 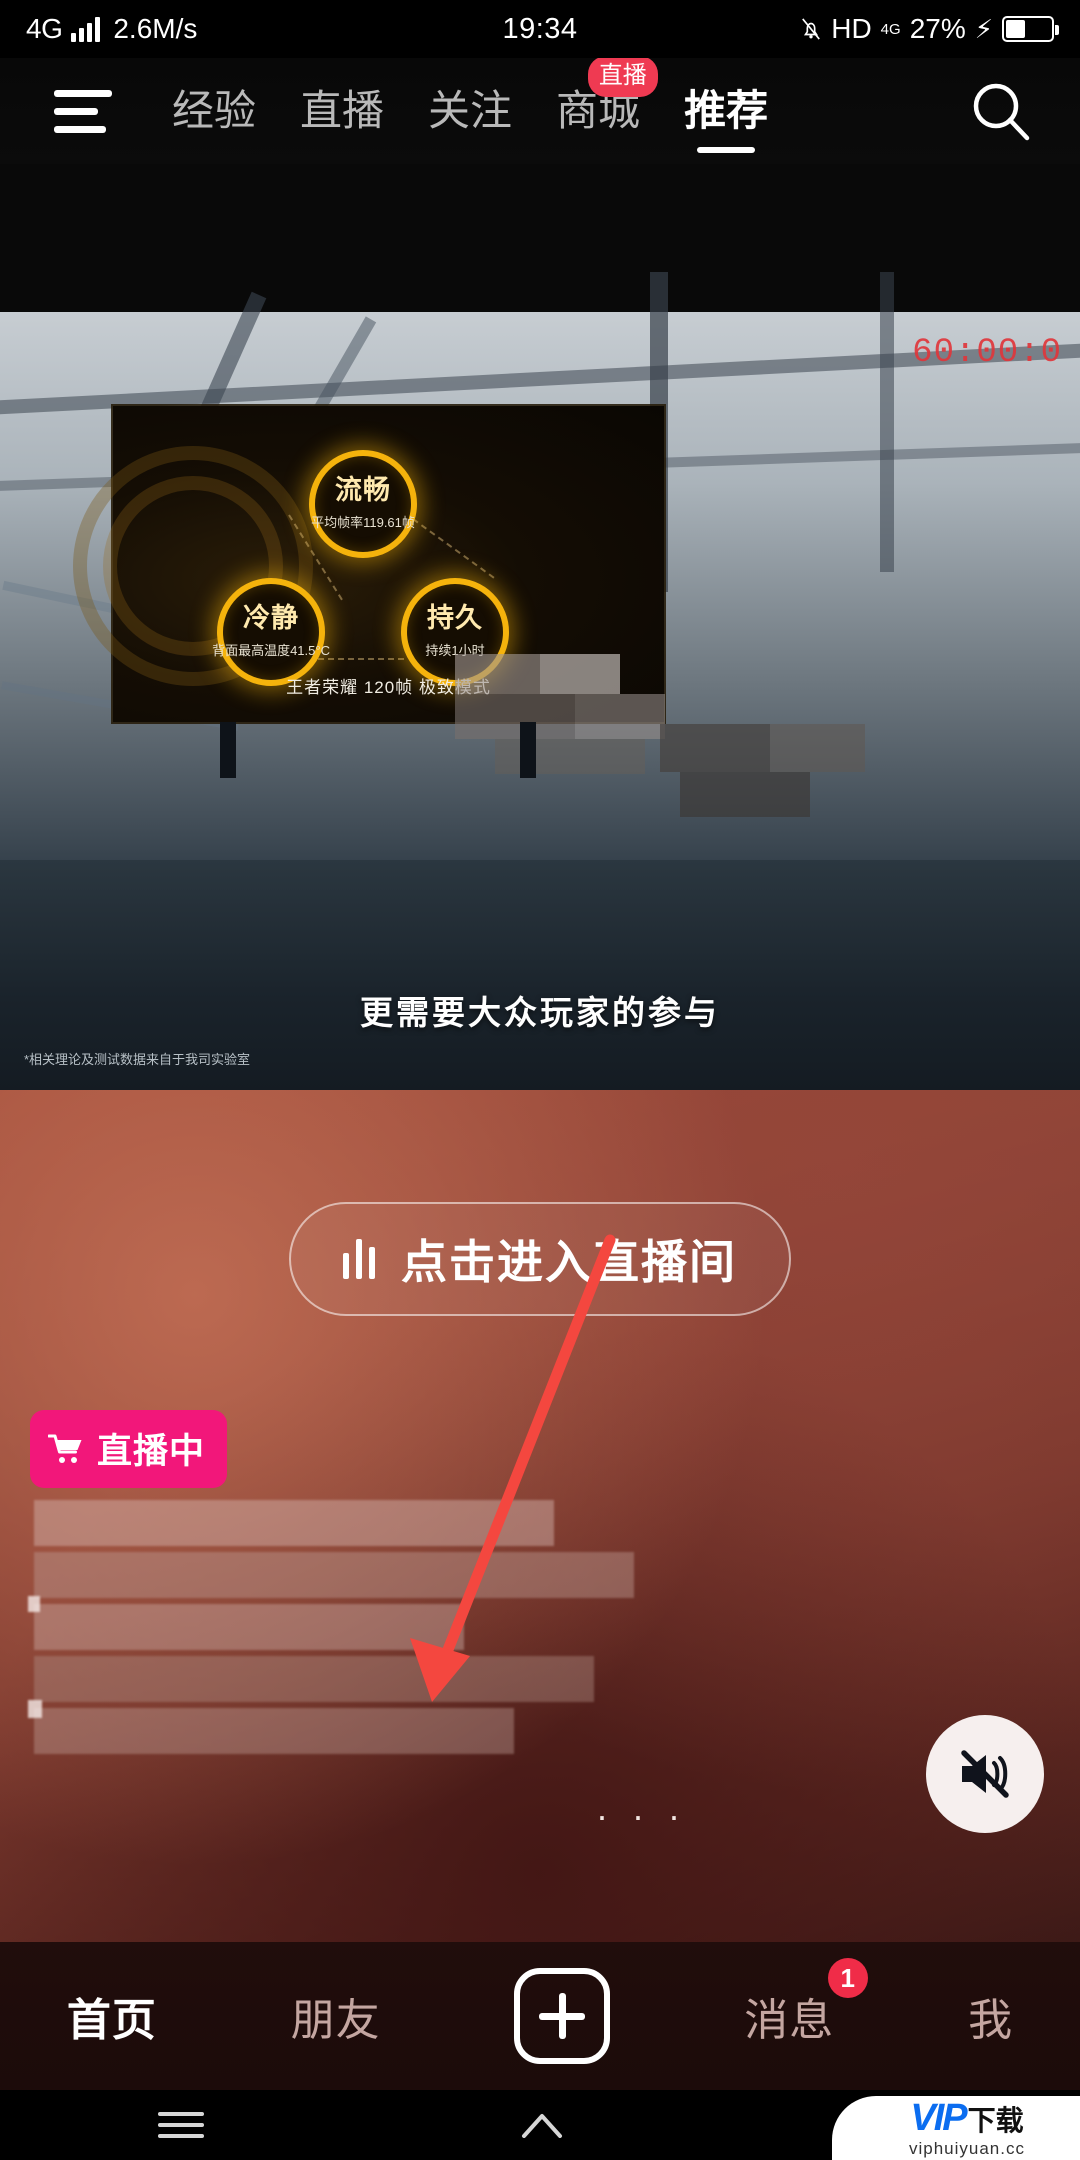 What do you see at coordinates (890, 29) in the screenshot?
I see `data-network-label: 4G` at bounding box center [890, 29].